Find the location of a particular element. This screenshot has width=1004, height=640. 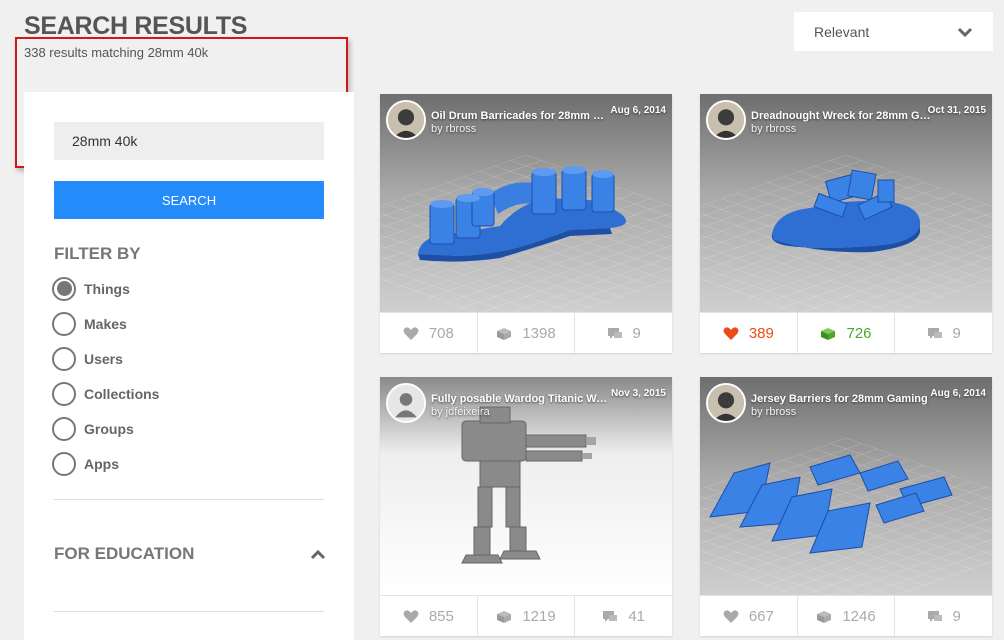

like-button: 708 is located at coordinates (429, 333).